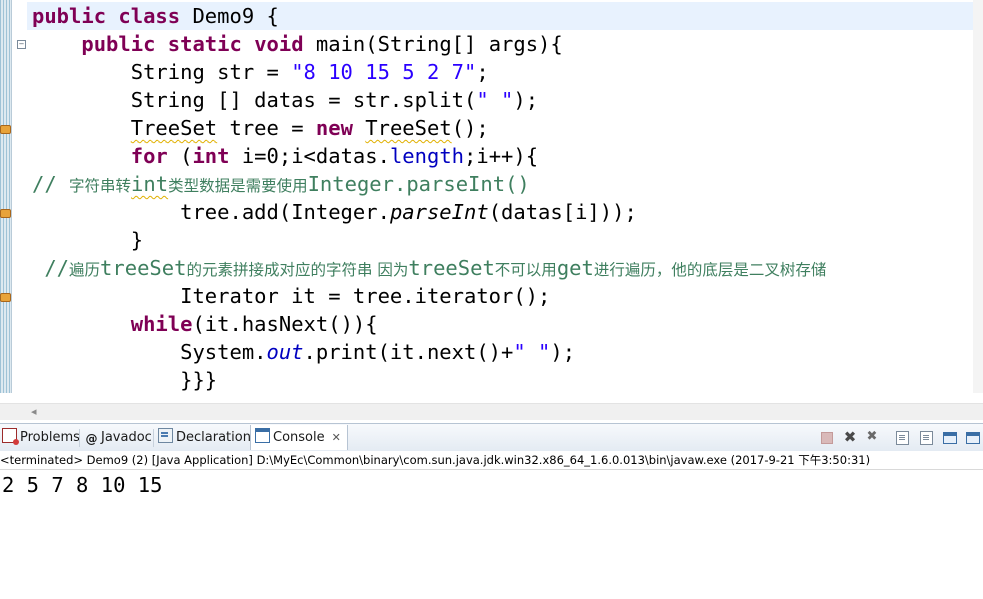 Image resolution: width=983 pixels, height=599 pixels. I want to click on horizontal-scrollbar: ◂, so click(491, 411).